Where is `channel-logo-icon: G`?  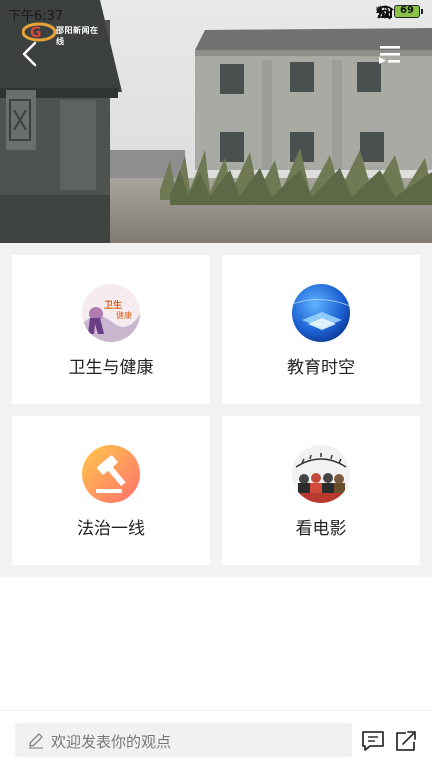 channel-logo-icon: G is located at coordinates (39, 32).